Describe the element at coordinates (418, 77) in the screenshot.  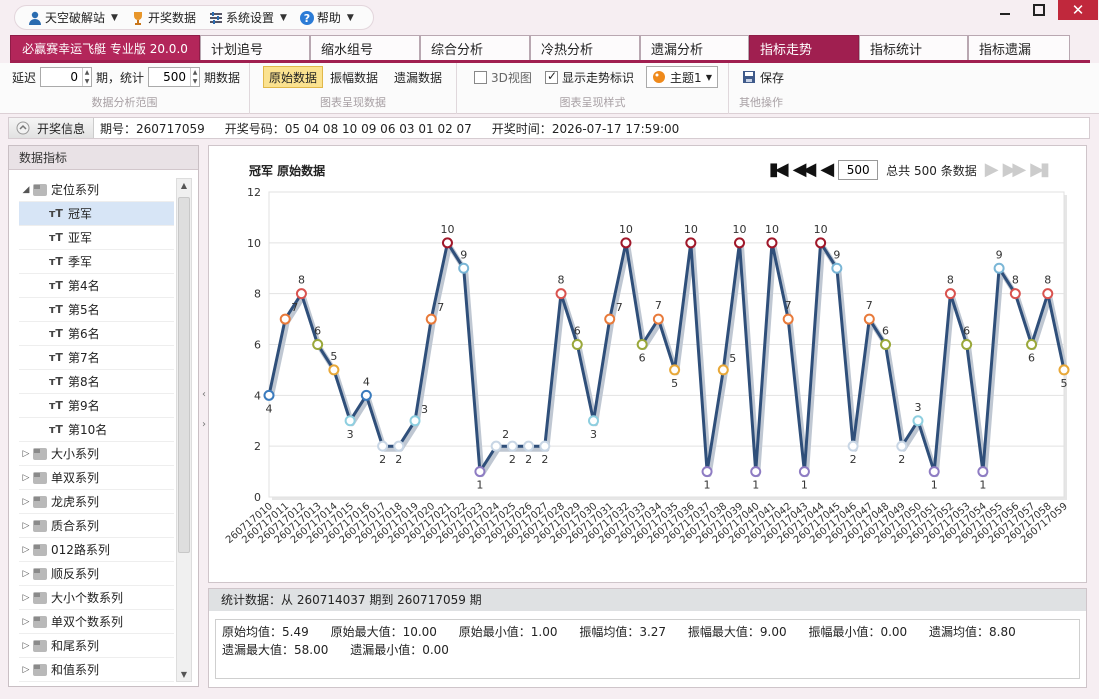
I see `missing-data-button: 遗漏数据` at that location.